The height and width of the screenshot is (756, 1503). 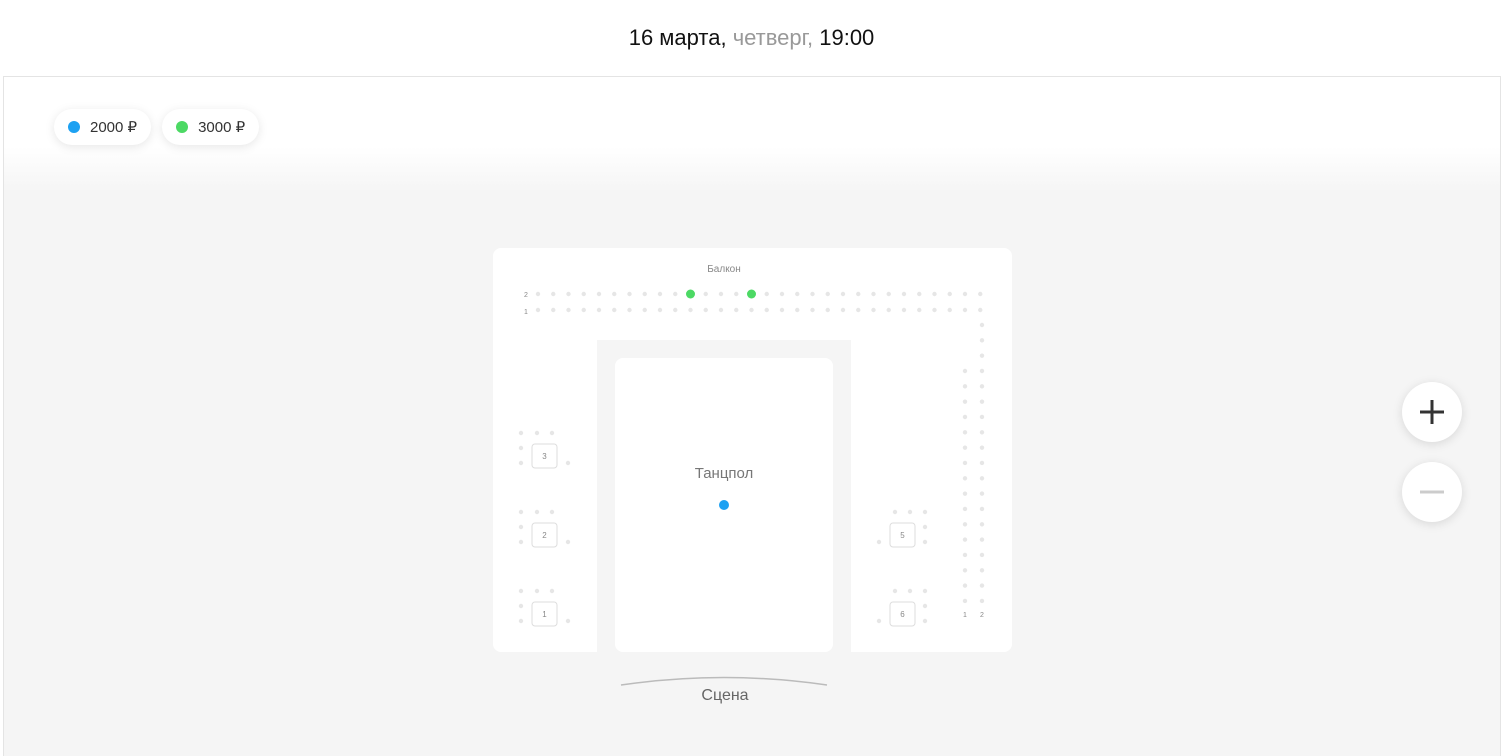 I want to click on table-number: 5, so click(x=902, y=535).